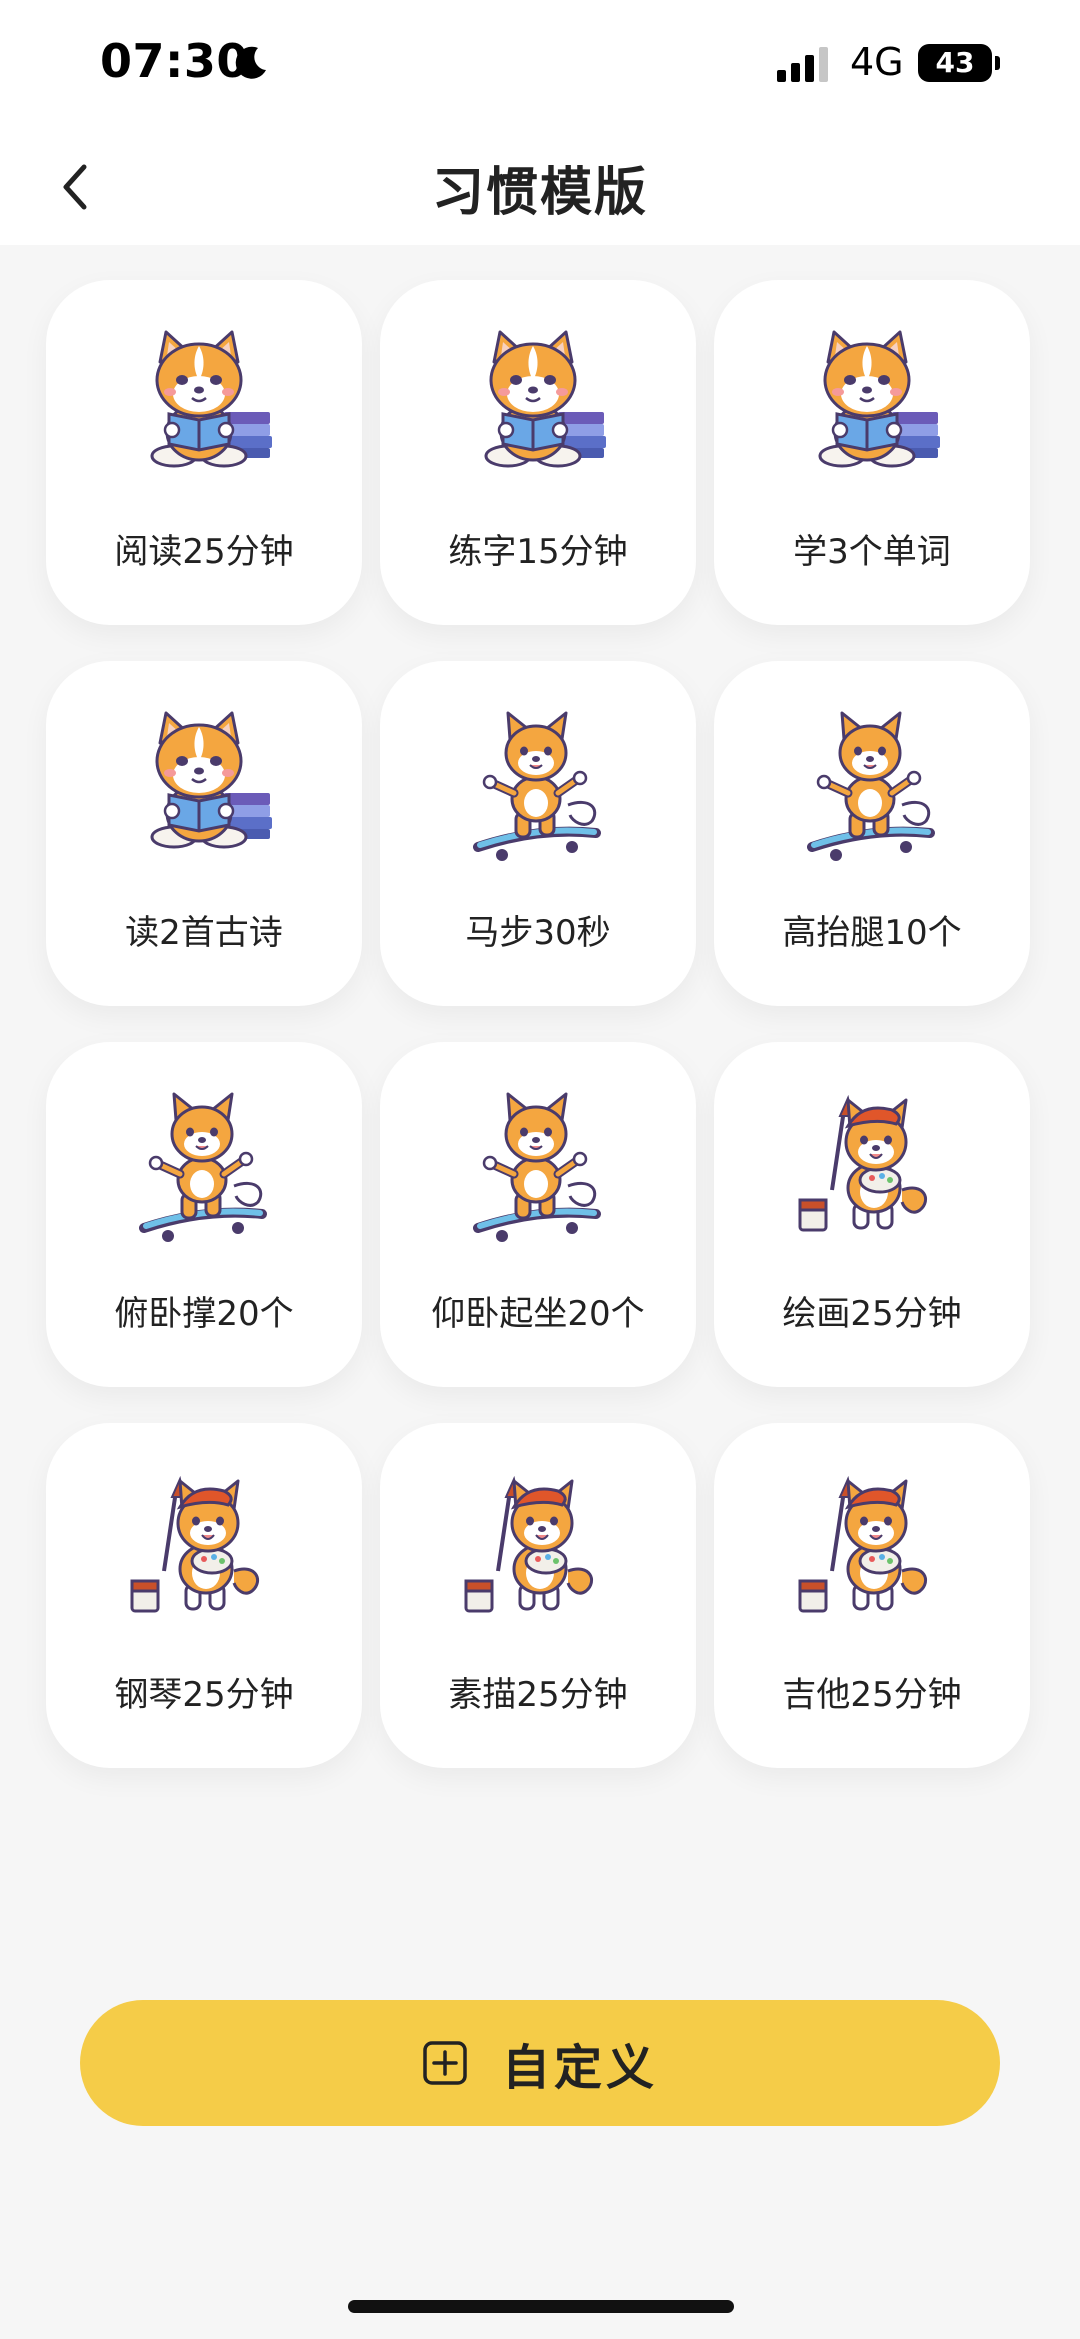  I want to click on template-card: 马步30秒, so click(538, 833).